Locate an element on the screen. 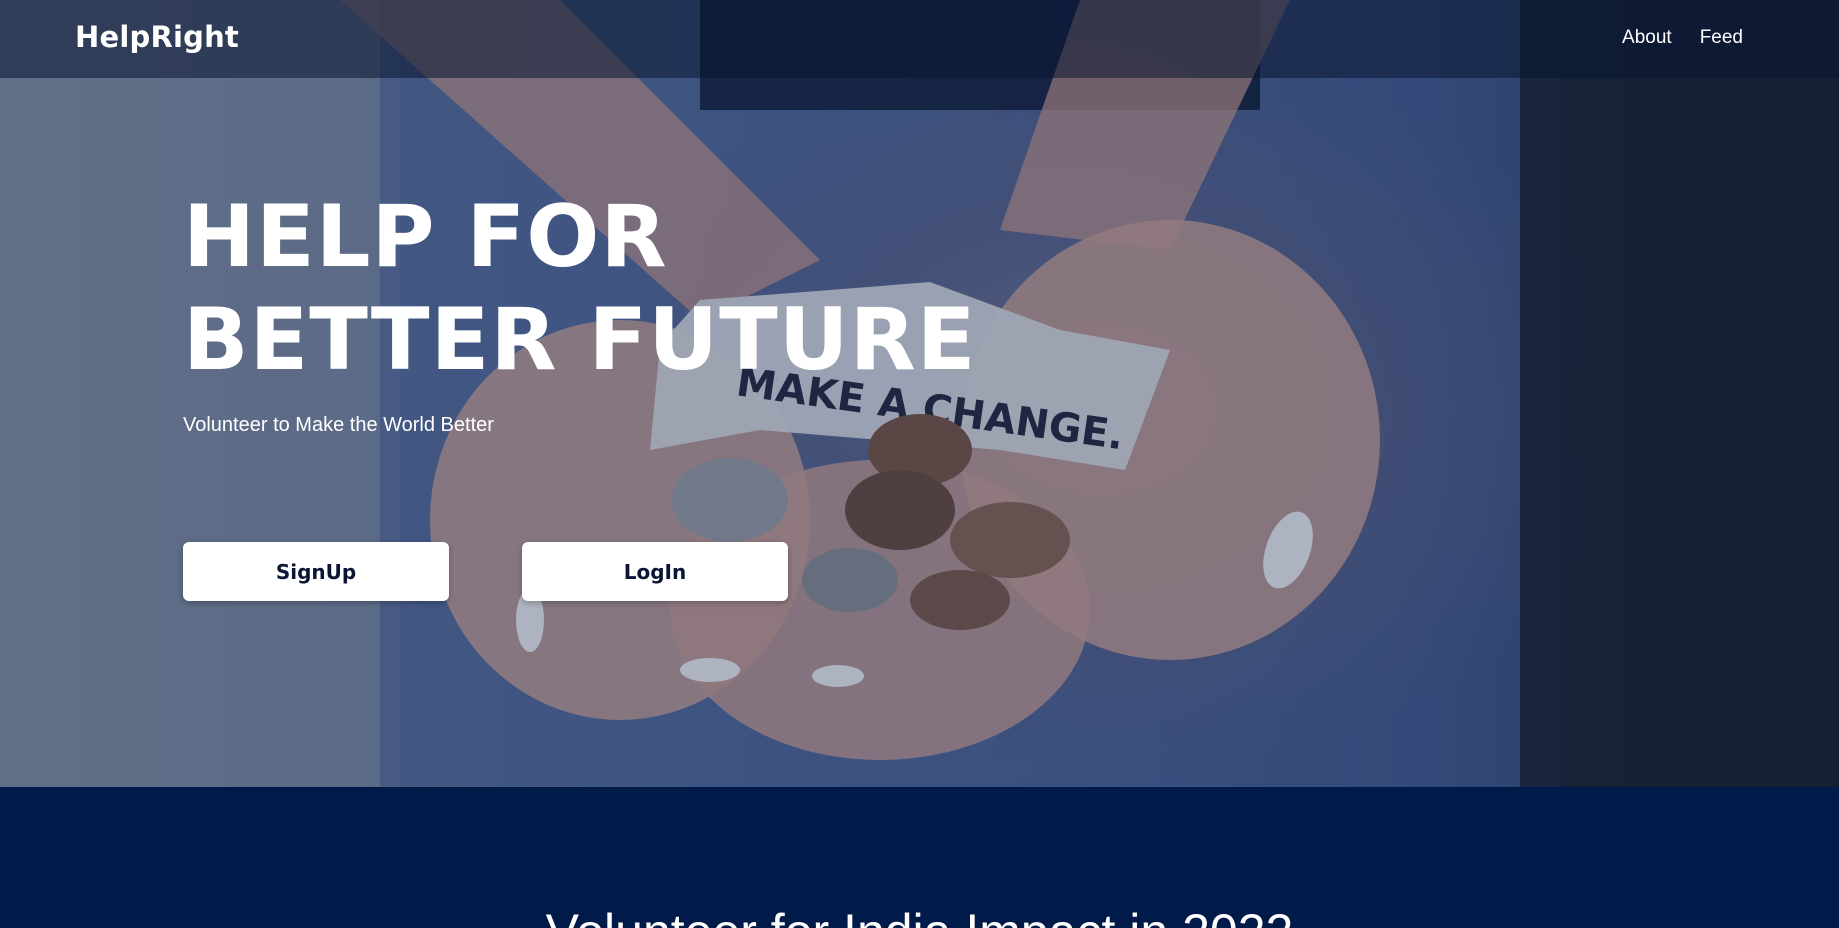  hero-title-line-2: BETTER FUTURE is located at coordinates (580, 340).